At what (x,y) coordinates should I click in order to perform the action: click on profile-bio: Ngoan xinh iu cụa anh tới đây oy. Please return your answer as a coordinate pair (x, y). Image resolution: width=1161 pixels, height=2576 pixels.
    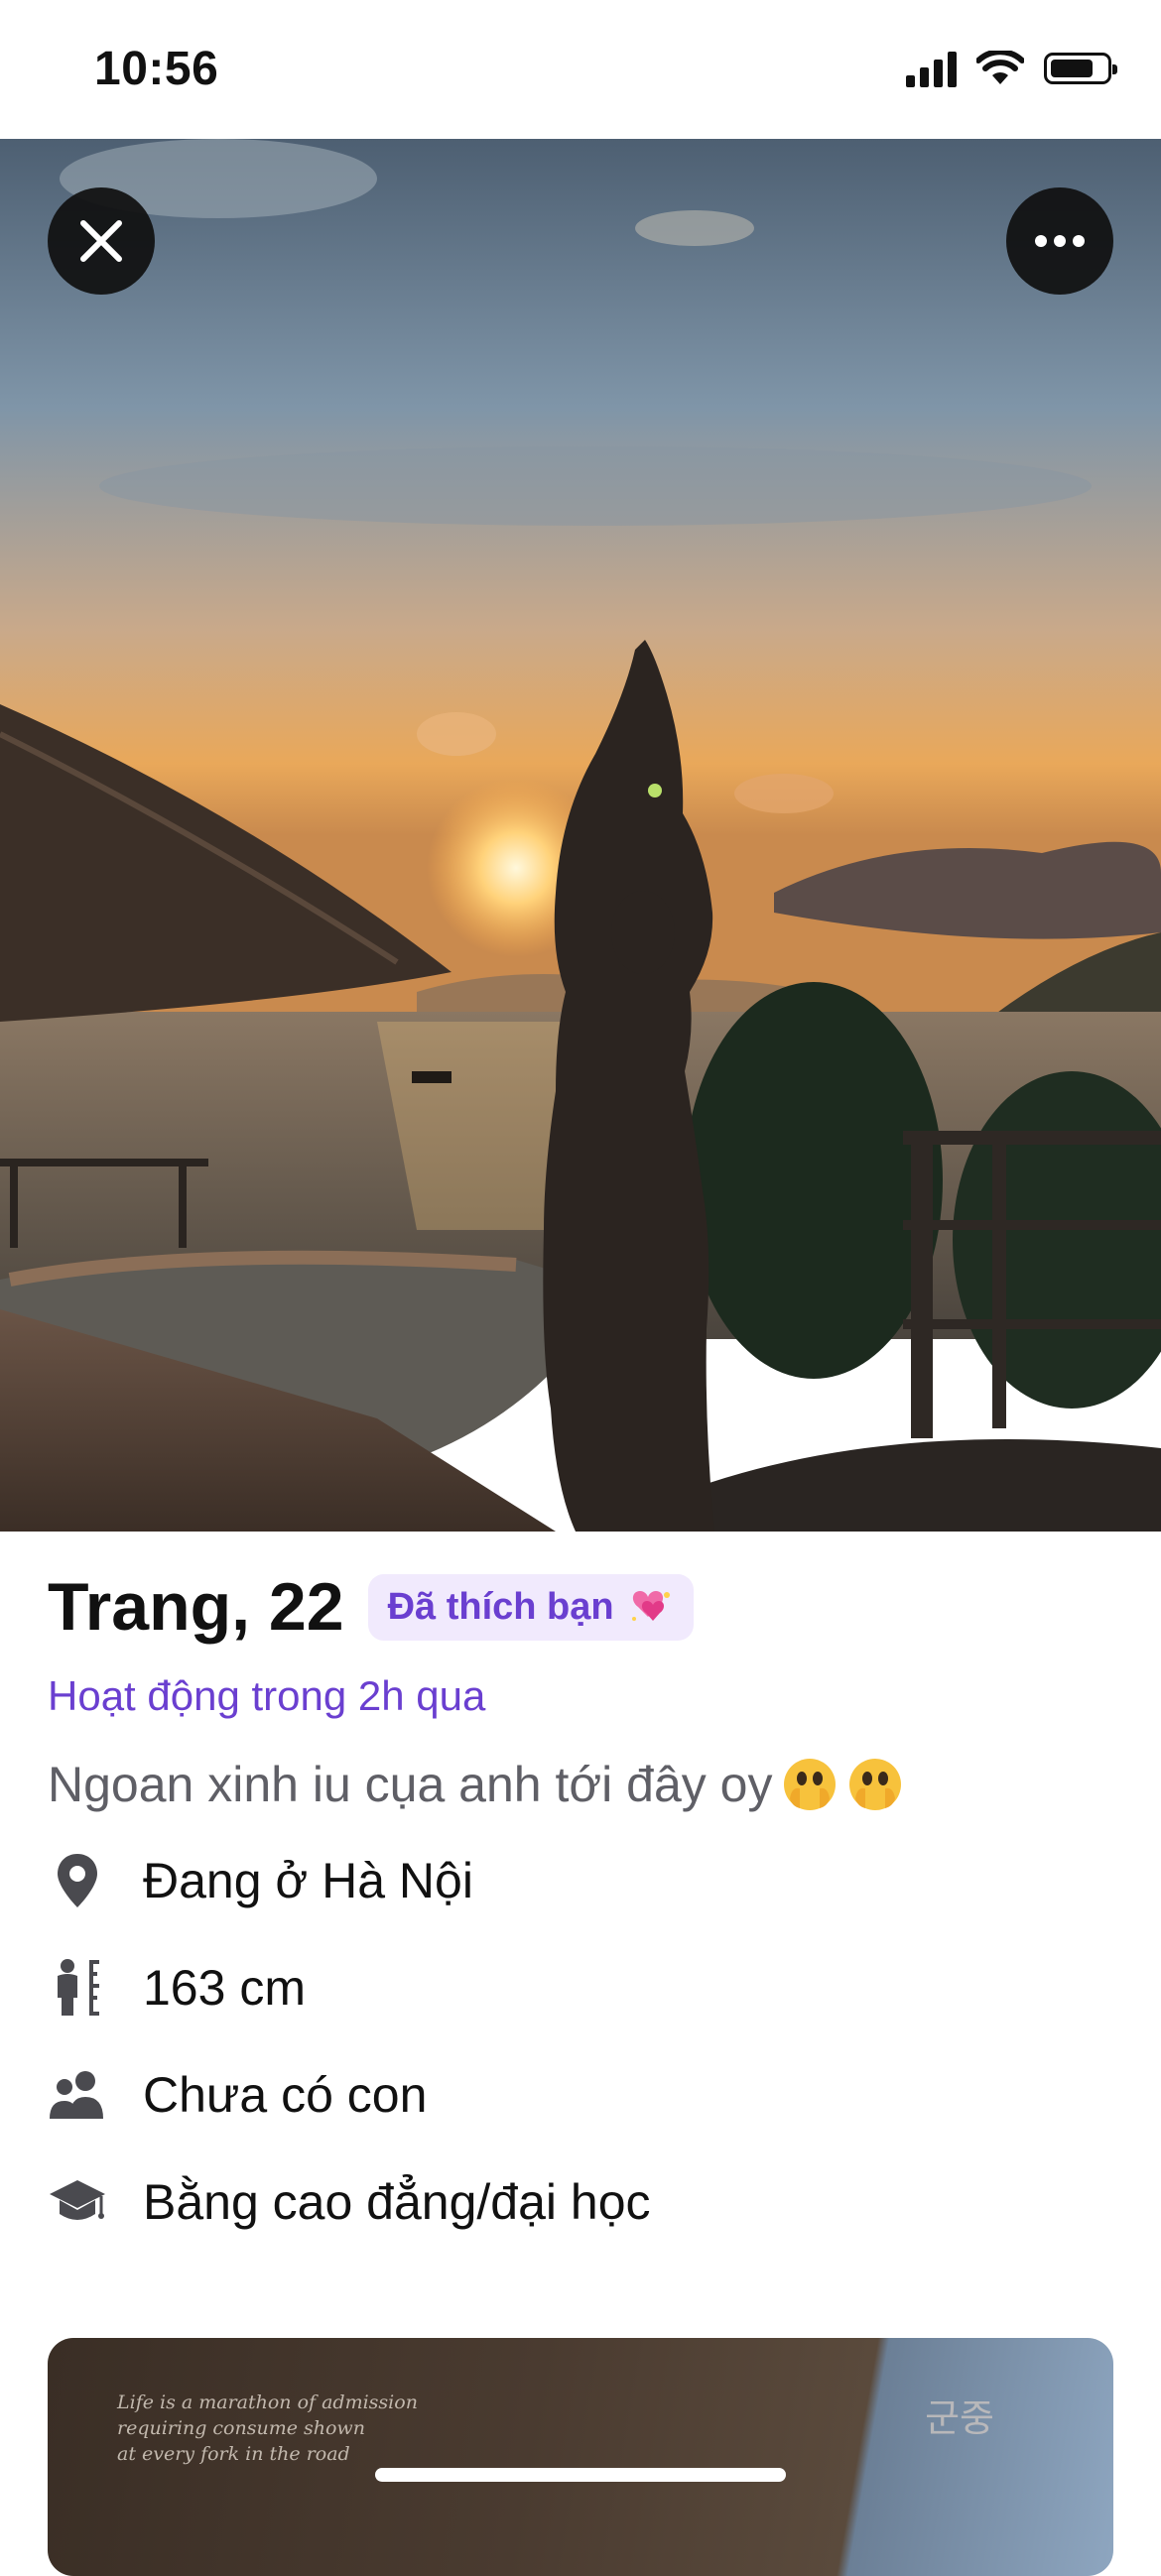
    Looking at the image, I should click on (580, 1784).